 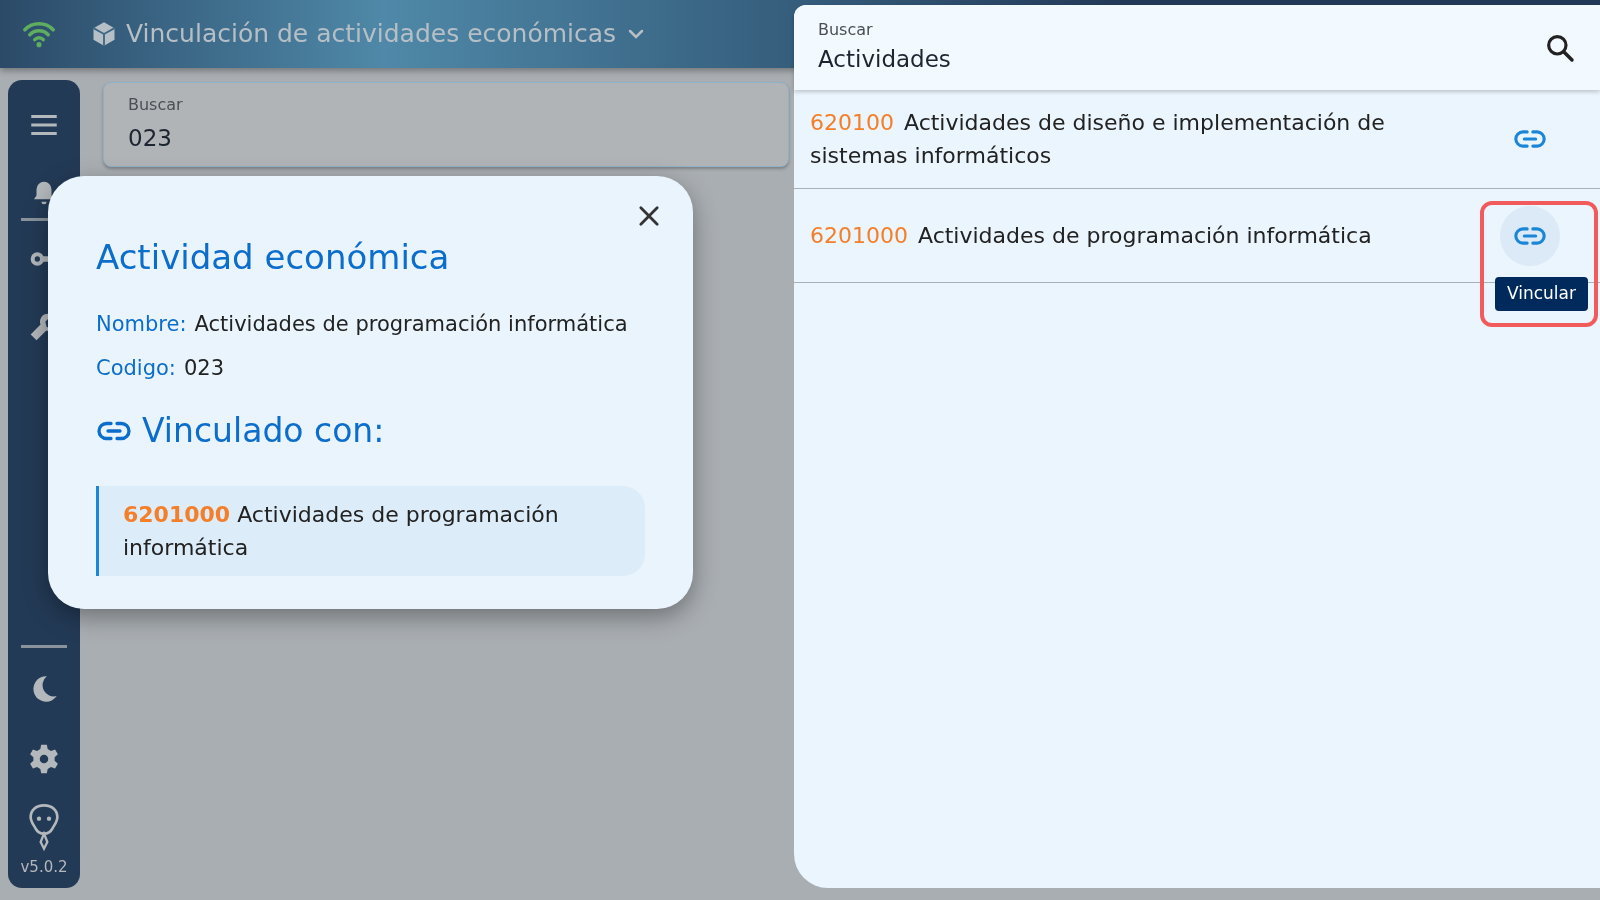 What do you see at coordinates (273, 257) in the screenshot?
I see `dialog-title: Actividad económica` at bounding box center [273, 257].